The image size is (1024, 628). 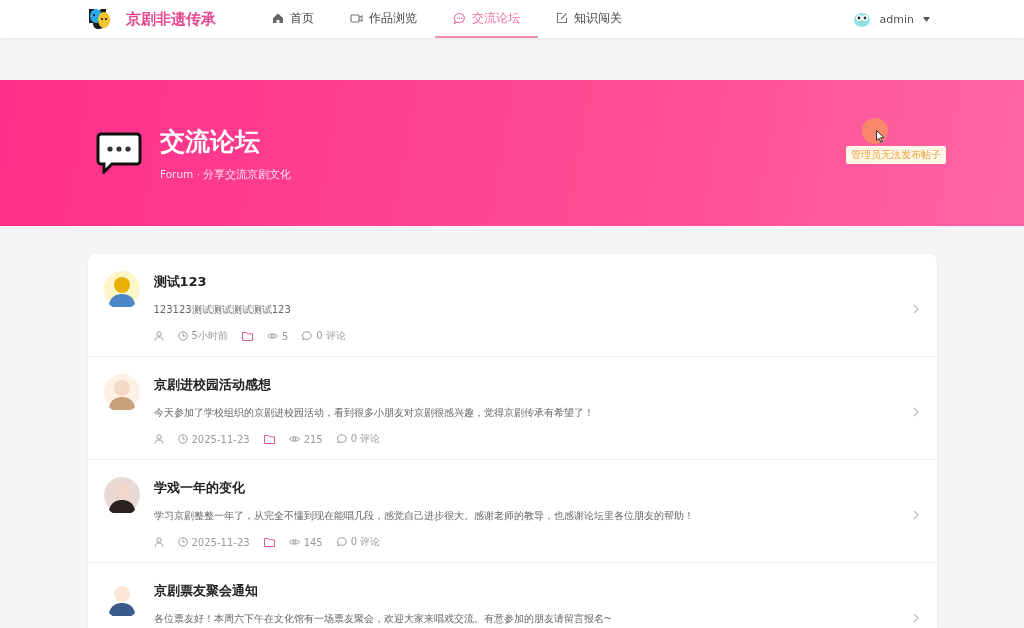 What do you see at coordinates (356, 18) in the screenshot?
I see `video-icon` at bounding box center [356, 18].